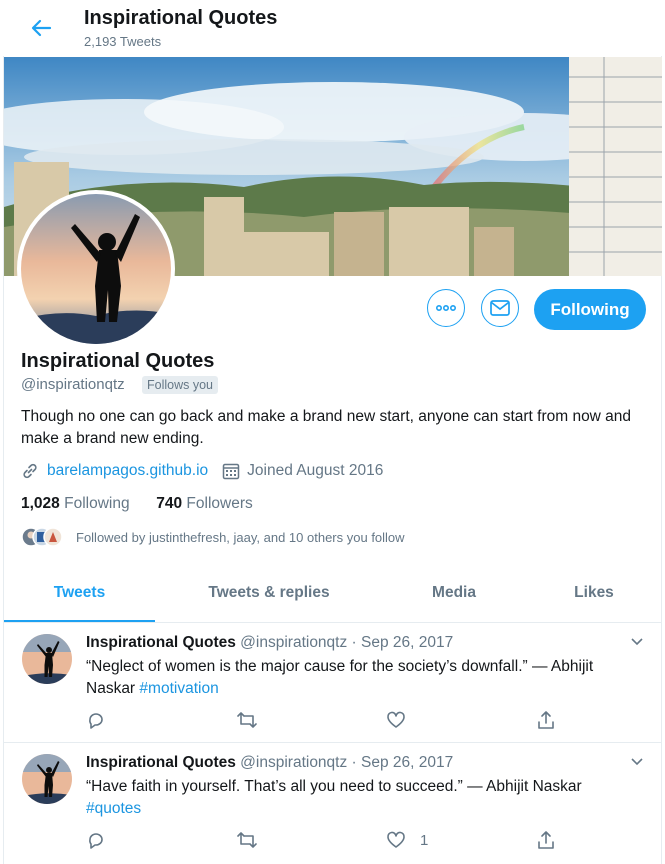 The width and height of the screenshot is (665, 864). I want to click on profile-joined-date: Joined August 2016, so click(315, 470).